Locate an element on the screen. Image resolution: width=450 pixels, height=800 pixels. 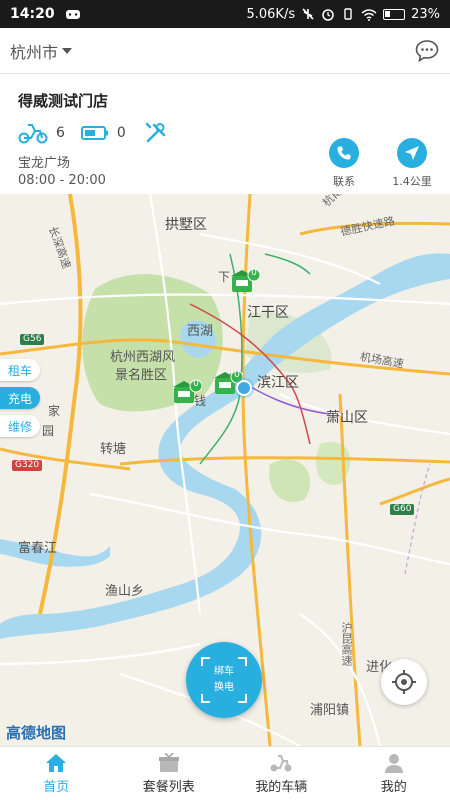
tab-packages: 套餐列表 is located at coordinates (169, 773).